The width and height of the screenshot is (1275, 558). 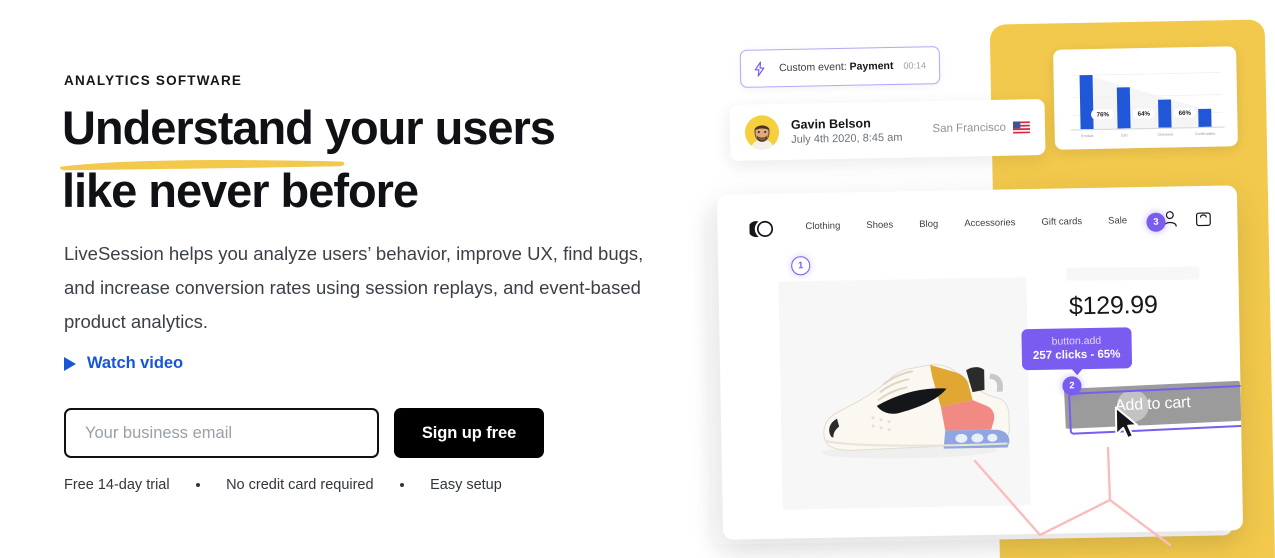 I want to click on headline-highlight-word: Understand, so click(x=202, y=133).